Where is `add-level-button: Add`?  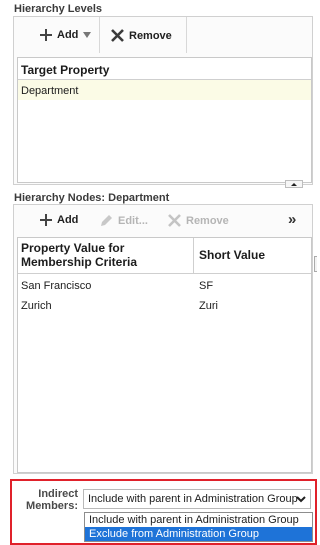 add-level-button: Add is located at coordinates (66, 35).